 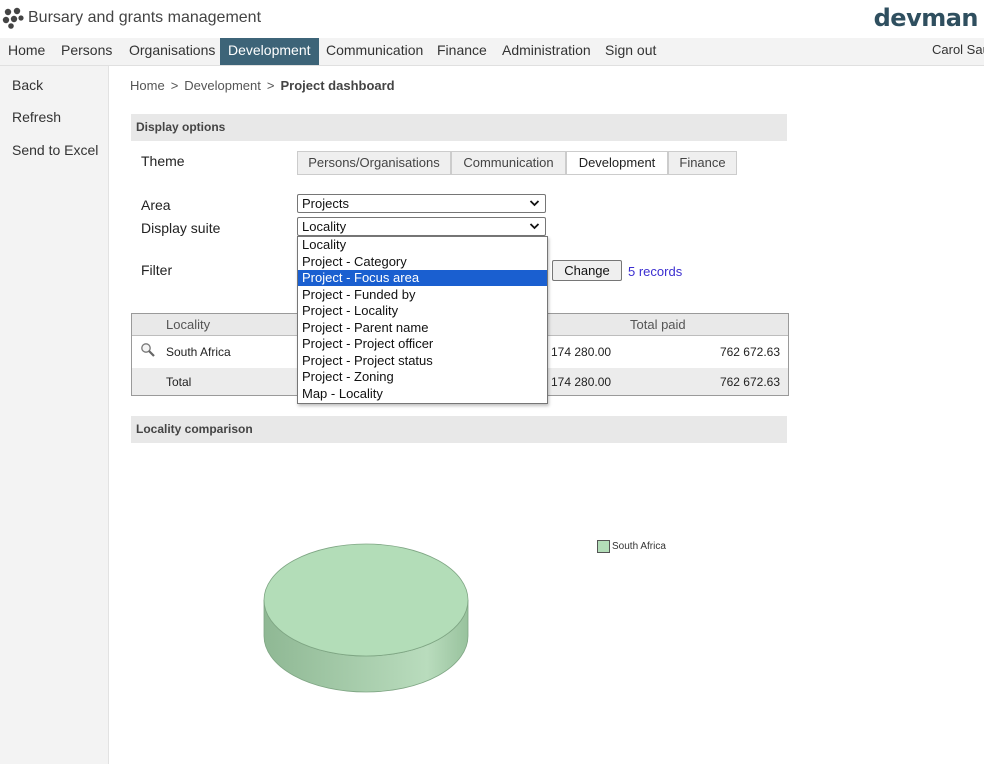 What do you see at coordinates (422, 278) in the screenshot?
I see `dropdown-option-highlighted: Project - Focus area` at bounding box center [422, 278].